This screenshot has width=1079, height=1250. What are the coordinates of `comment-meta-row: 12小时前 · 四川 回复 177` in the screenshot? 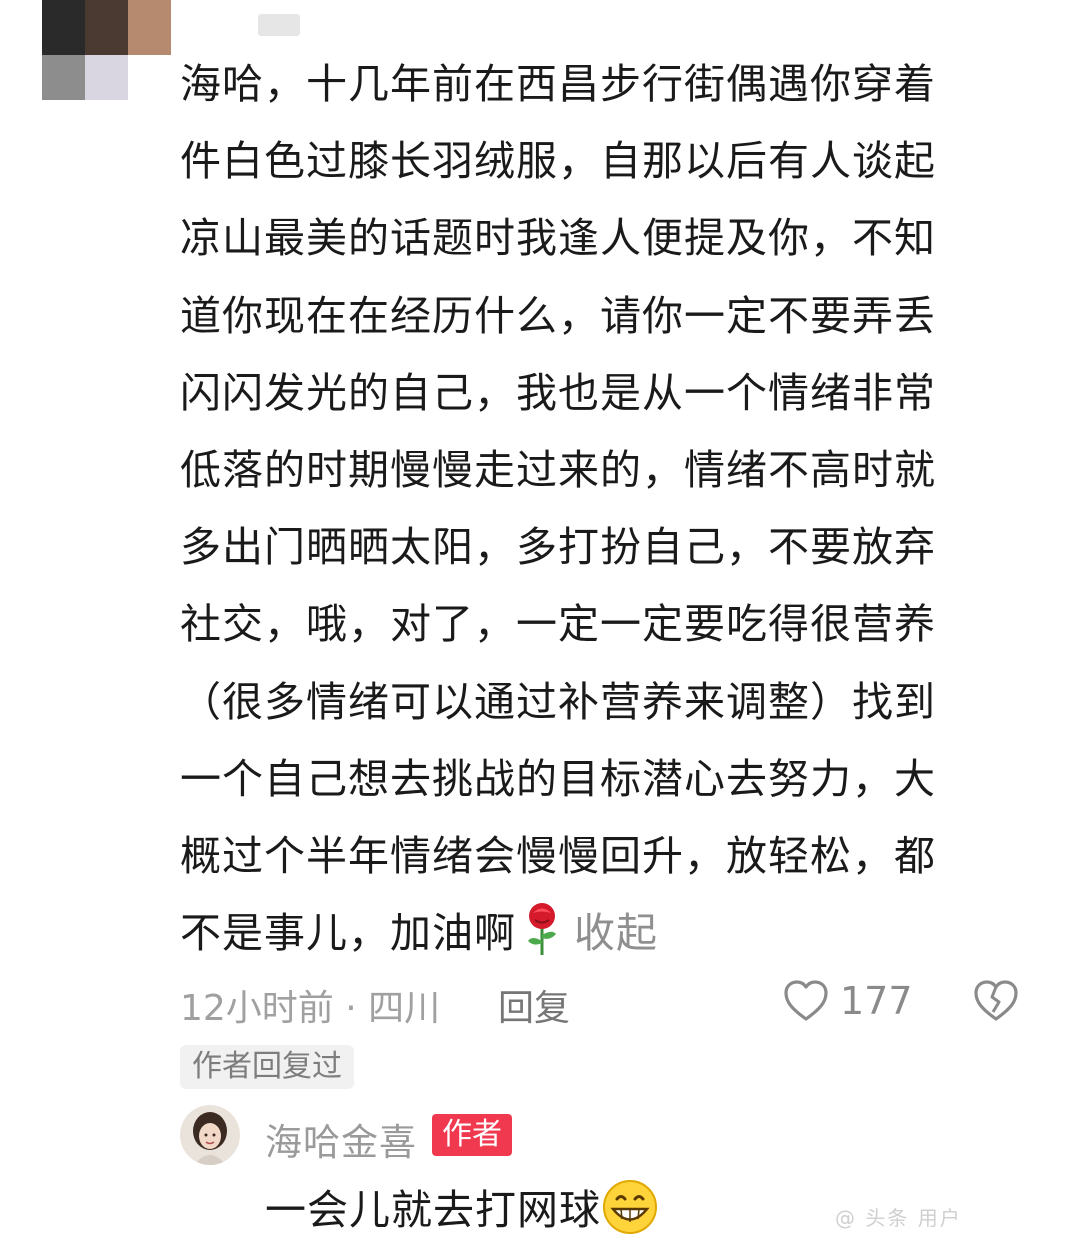 It's located at (610, 1002).